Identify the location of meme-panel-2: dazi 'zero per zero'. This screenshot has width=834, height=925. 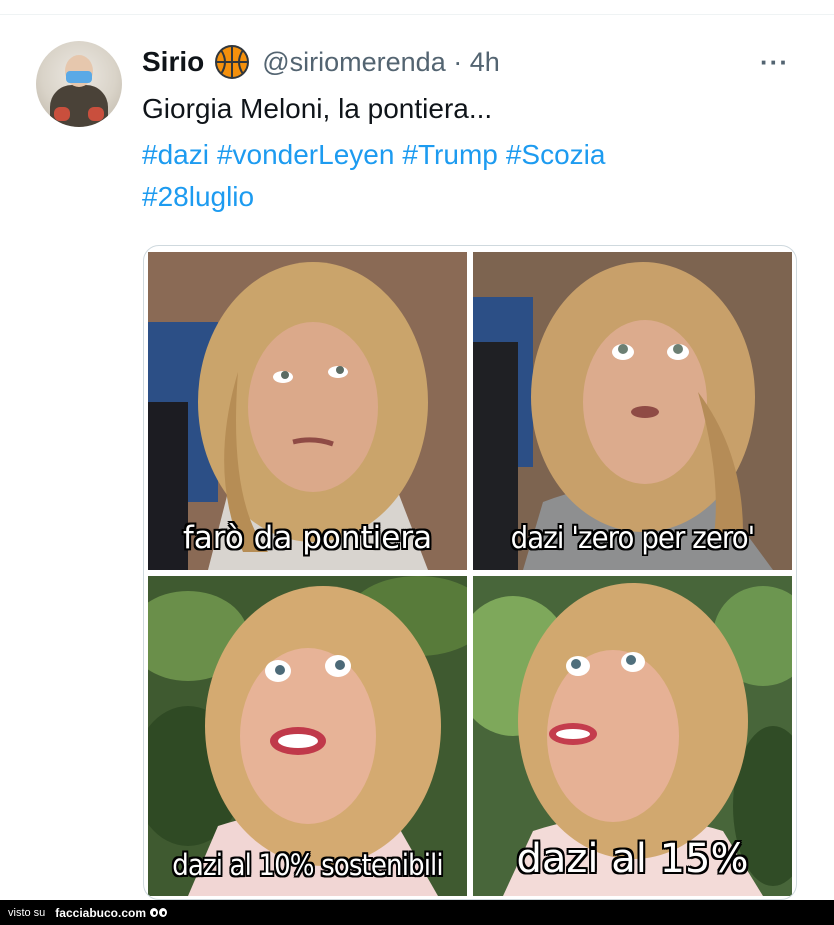
(632, 411).